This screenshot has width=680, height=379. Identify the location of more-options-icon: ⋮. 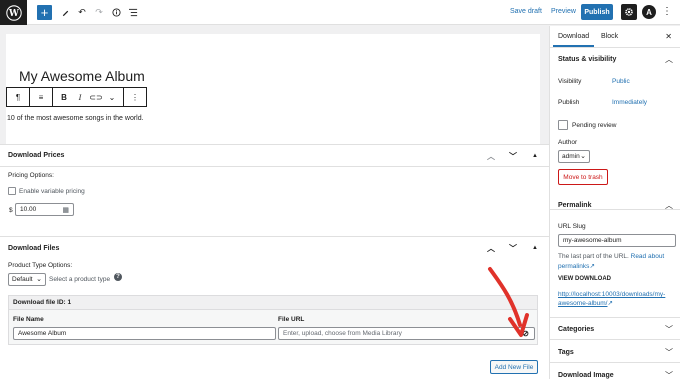
(667, 11).